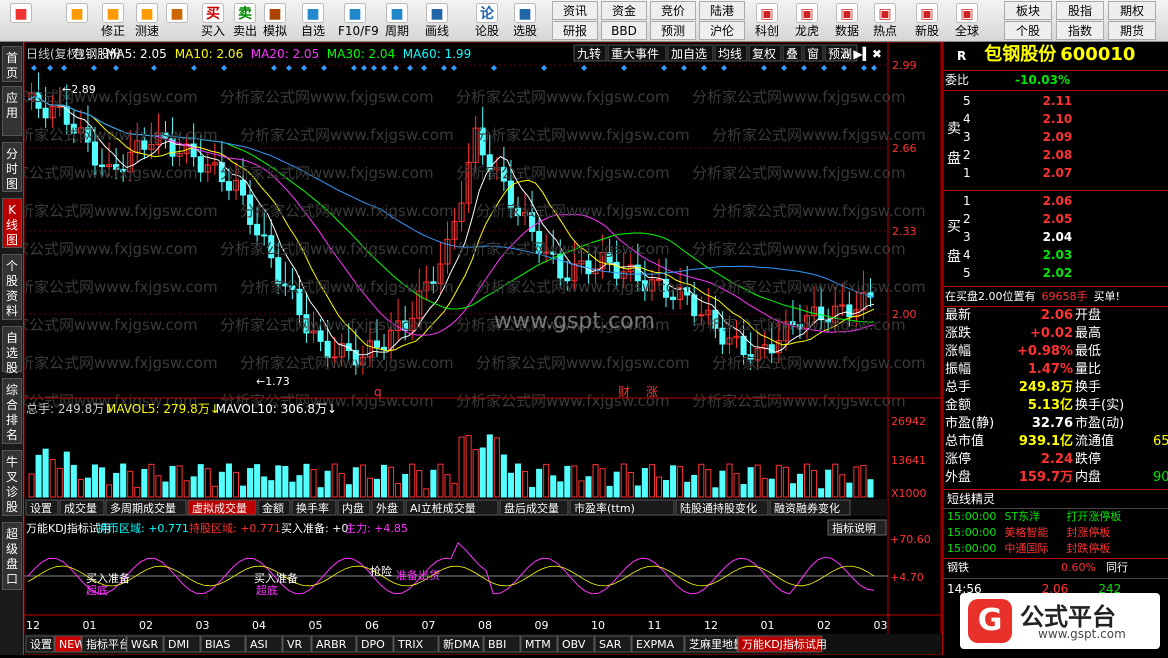 The image size is (1168, 658). Describe the element at coordinates (884, 31) in the screenshot. I see `toolbar-label: 热点` at that location.